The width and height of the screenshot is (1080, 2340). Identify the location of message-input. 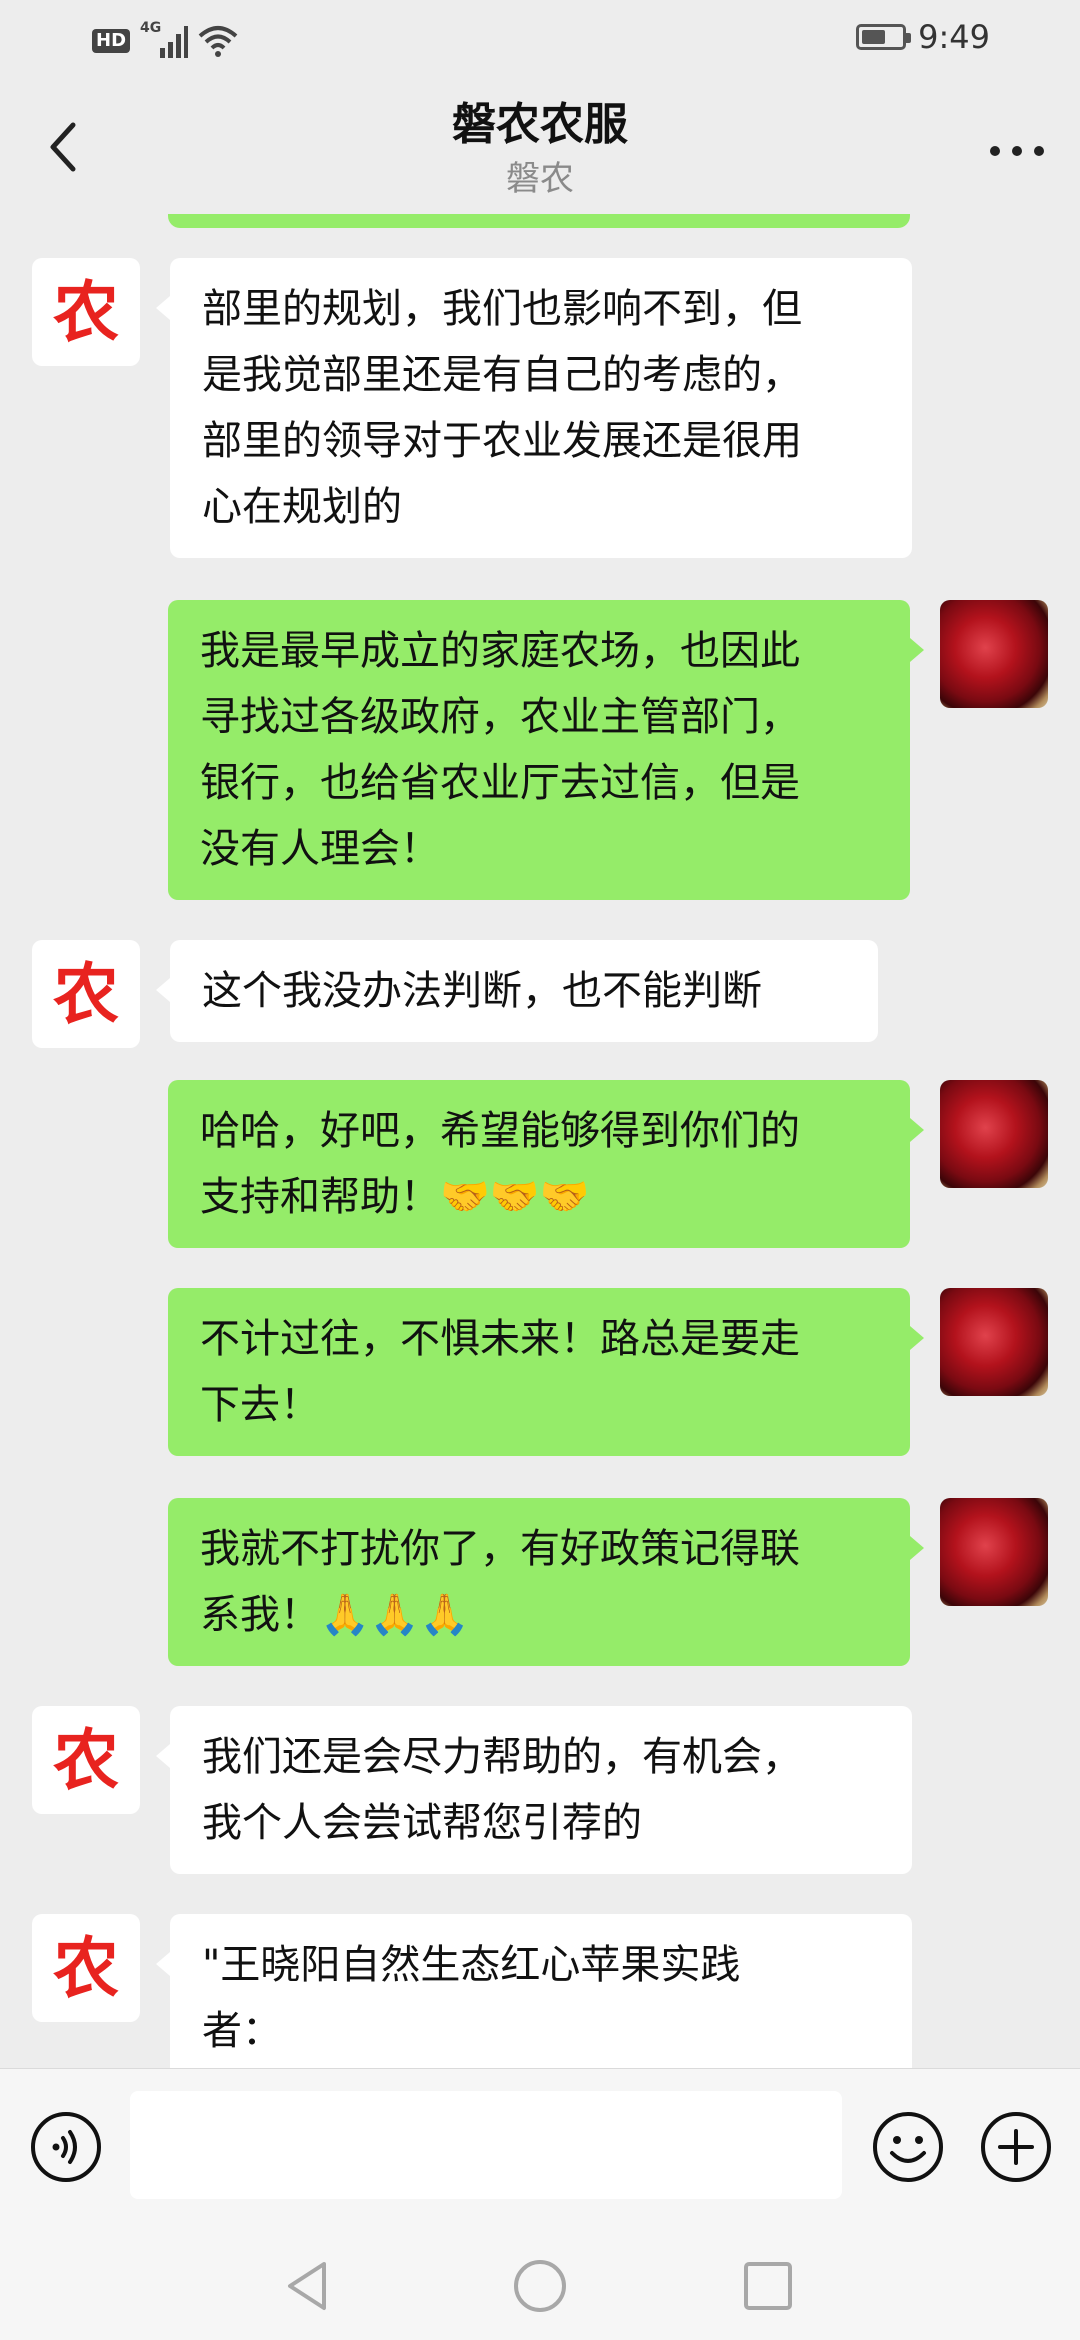
(486, 2145).